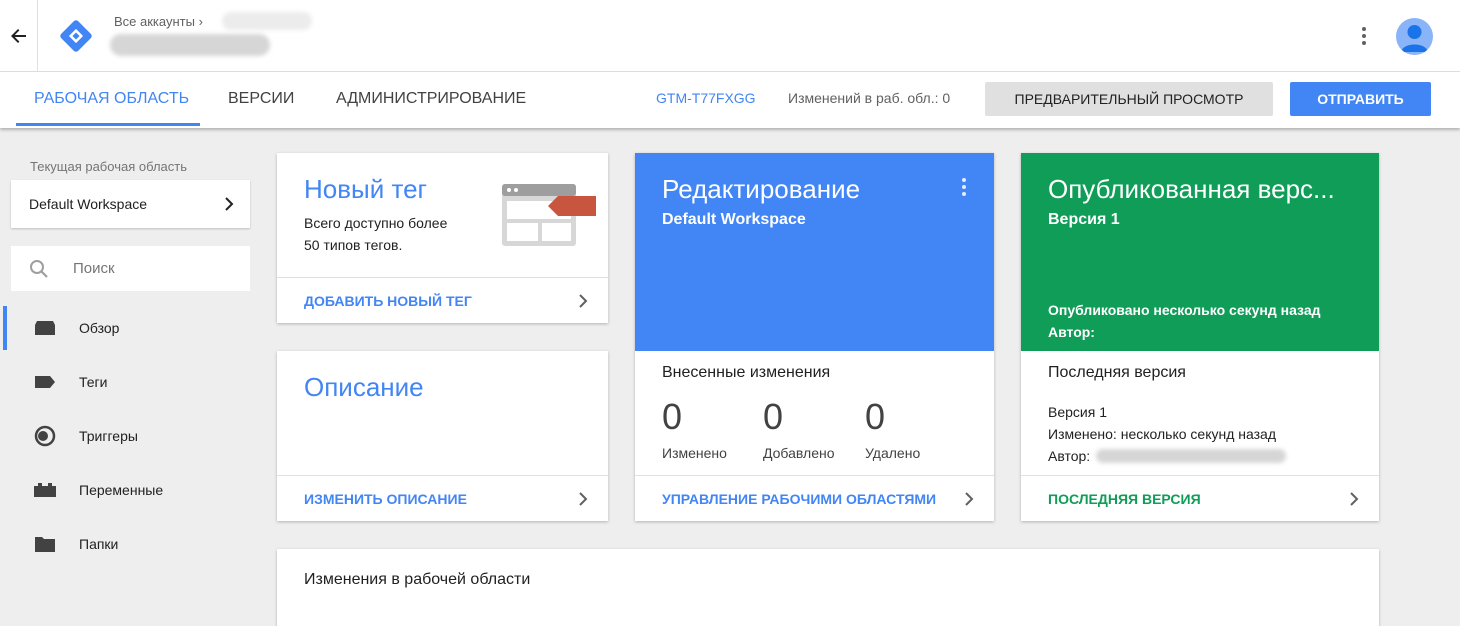 The height and width of the screenshot is (626, 1460). Describe the element at coordinates (828, 587) in the screenshot. I see `workspace-changes-panel: Изменения в рабочей области` at that location.